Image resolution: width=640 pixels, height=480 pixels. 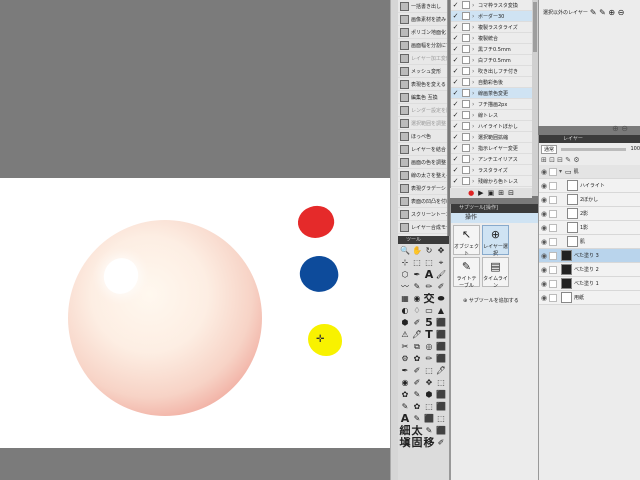 I want to click on tool-icon: T, so click(x=429, y=335).